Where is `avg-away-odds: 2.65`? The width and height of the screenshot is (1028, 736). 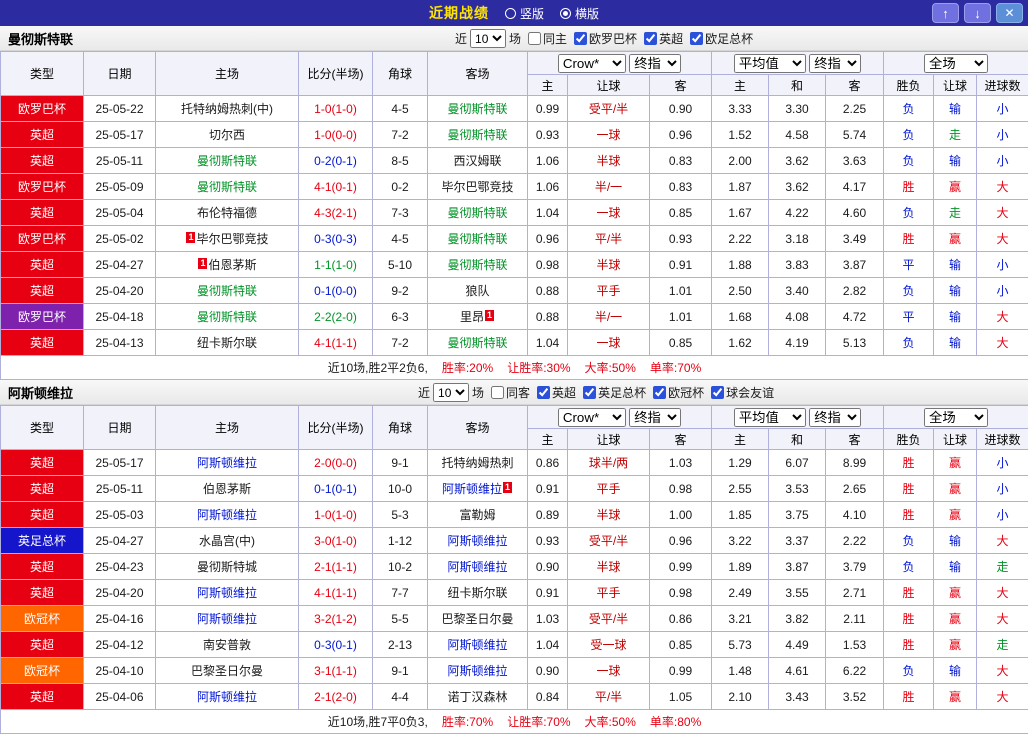 avg-away-odds: 2.65 is located at coordinates (855, 488).